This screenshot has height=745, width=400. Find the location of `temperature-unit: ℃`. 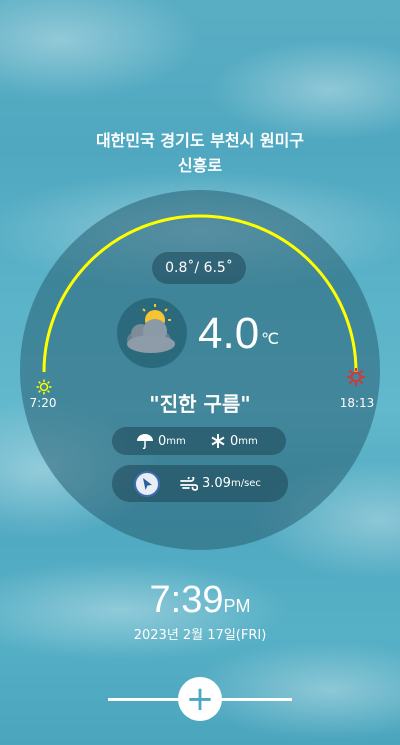

temperature-unit: ℃ is located at coordinates (270, 339).